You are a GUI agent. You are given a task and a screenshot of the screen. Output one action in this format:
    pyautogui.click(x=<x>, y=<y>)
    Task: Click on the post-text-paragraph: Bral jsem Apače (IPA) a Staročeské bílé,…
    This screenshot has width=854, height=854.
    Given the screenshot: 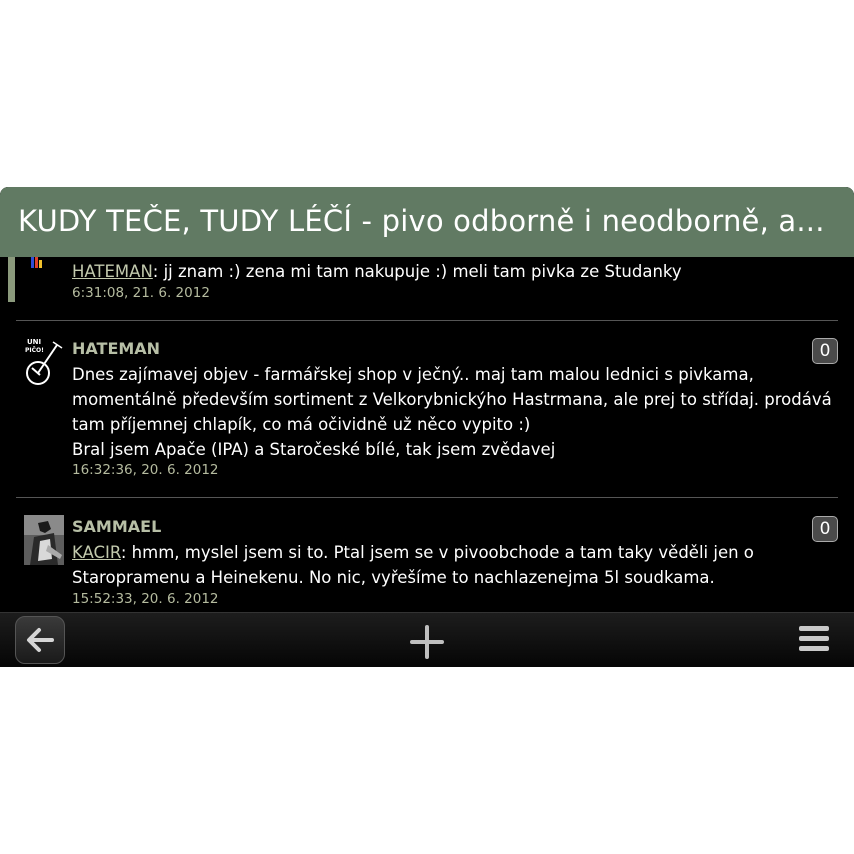 What is the action you would take?
    pyautogui.click(x=314, y=449)
    